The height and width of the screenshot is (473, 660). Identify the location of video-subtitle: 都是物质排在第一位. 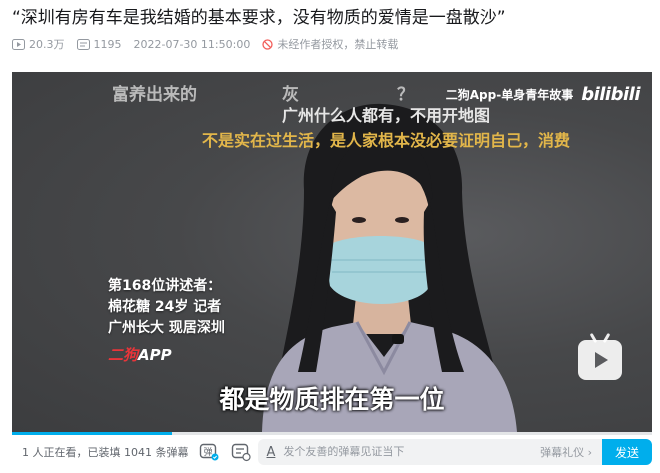
(332, 399).